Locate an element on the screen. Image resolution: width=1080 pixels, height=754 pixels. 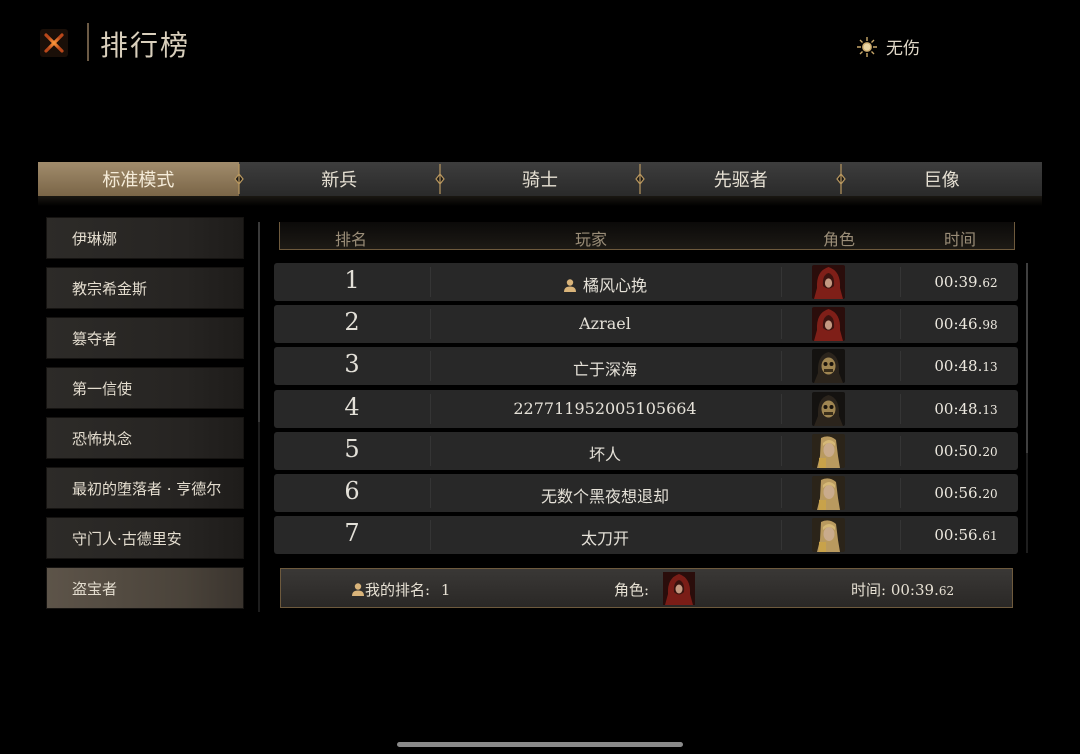
leaderboard-row: 3 亡于深海 00:48.13 is located at coordinates (646, 366).